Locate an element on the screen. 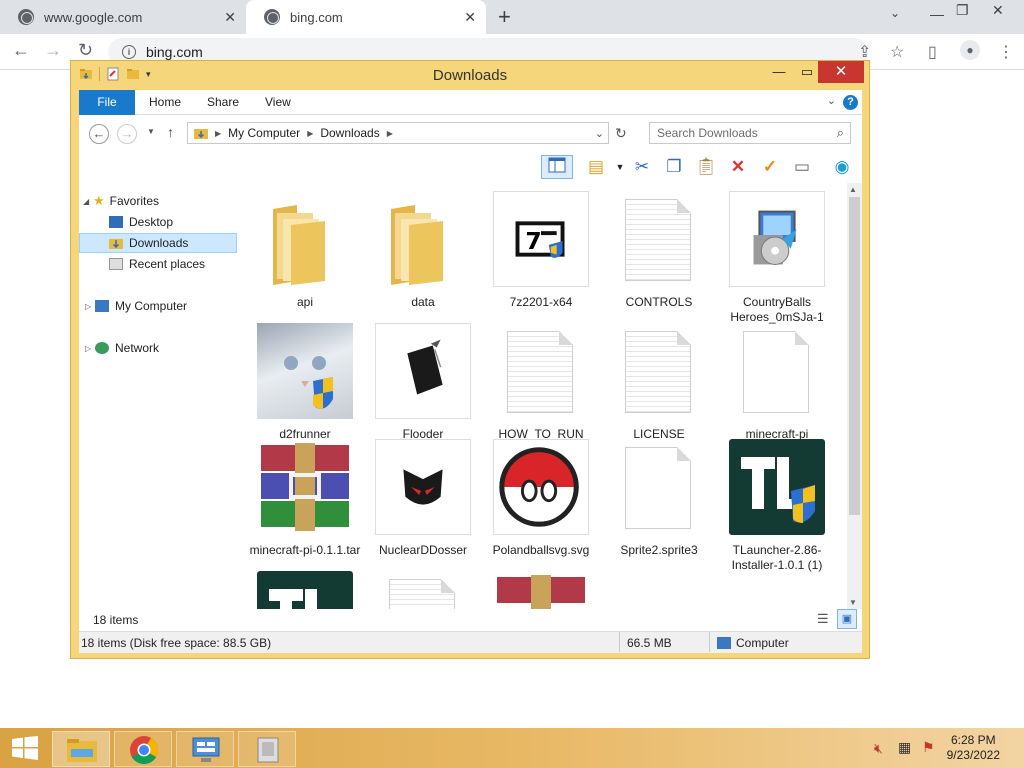 The width and height of the screenshot is (1024, 768). tab-search-icon: ⌄ is located at coordinates (895, 13).